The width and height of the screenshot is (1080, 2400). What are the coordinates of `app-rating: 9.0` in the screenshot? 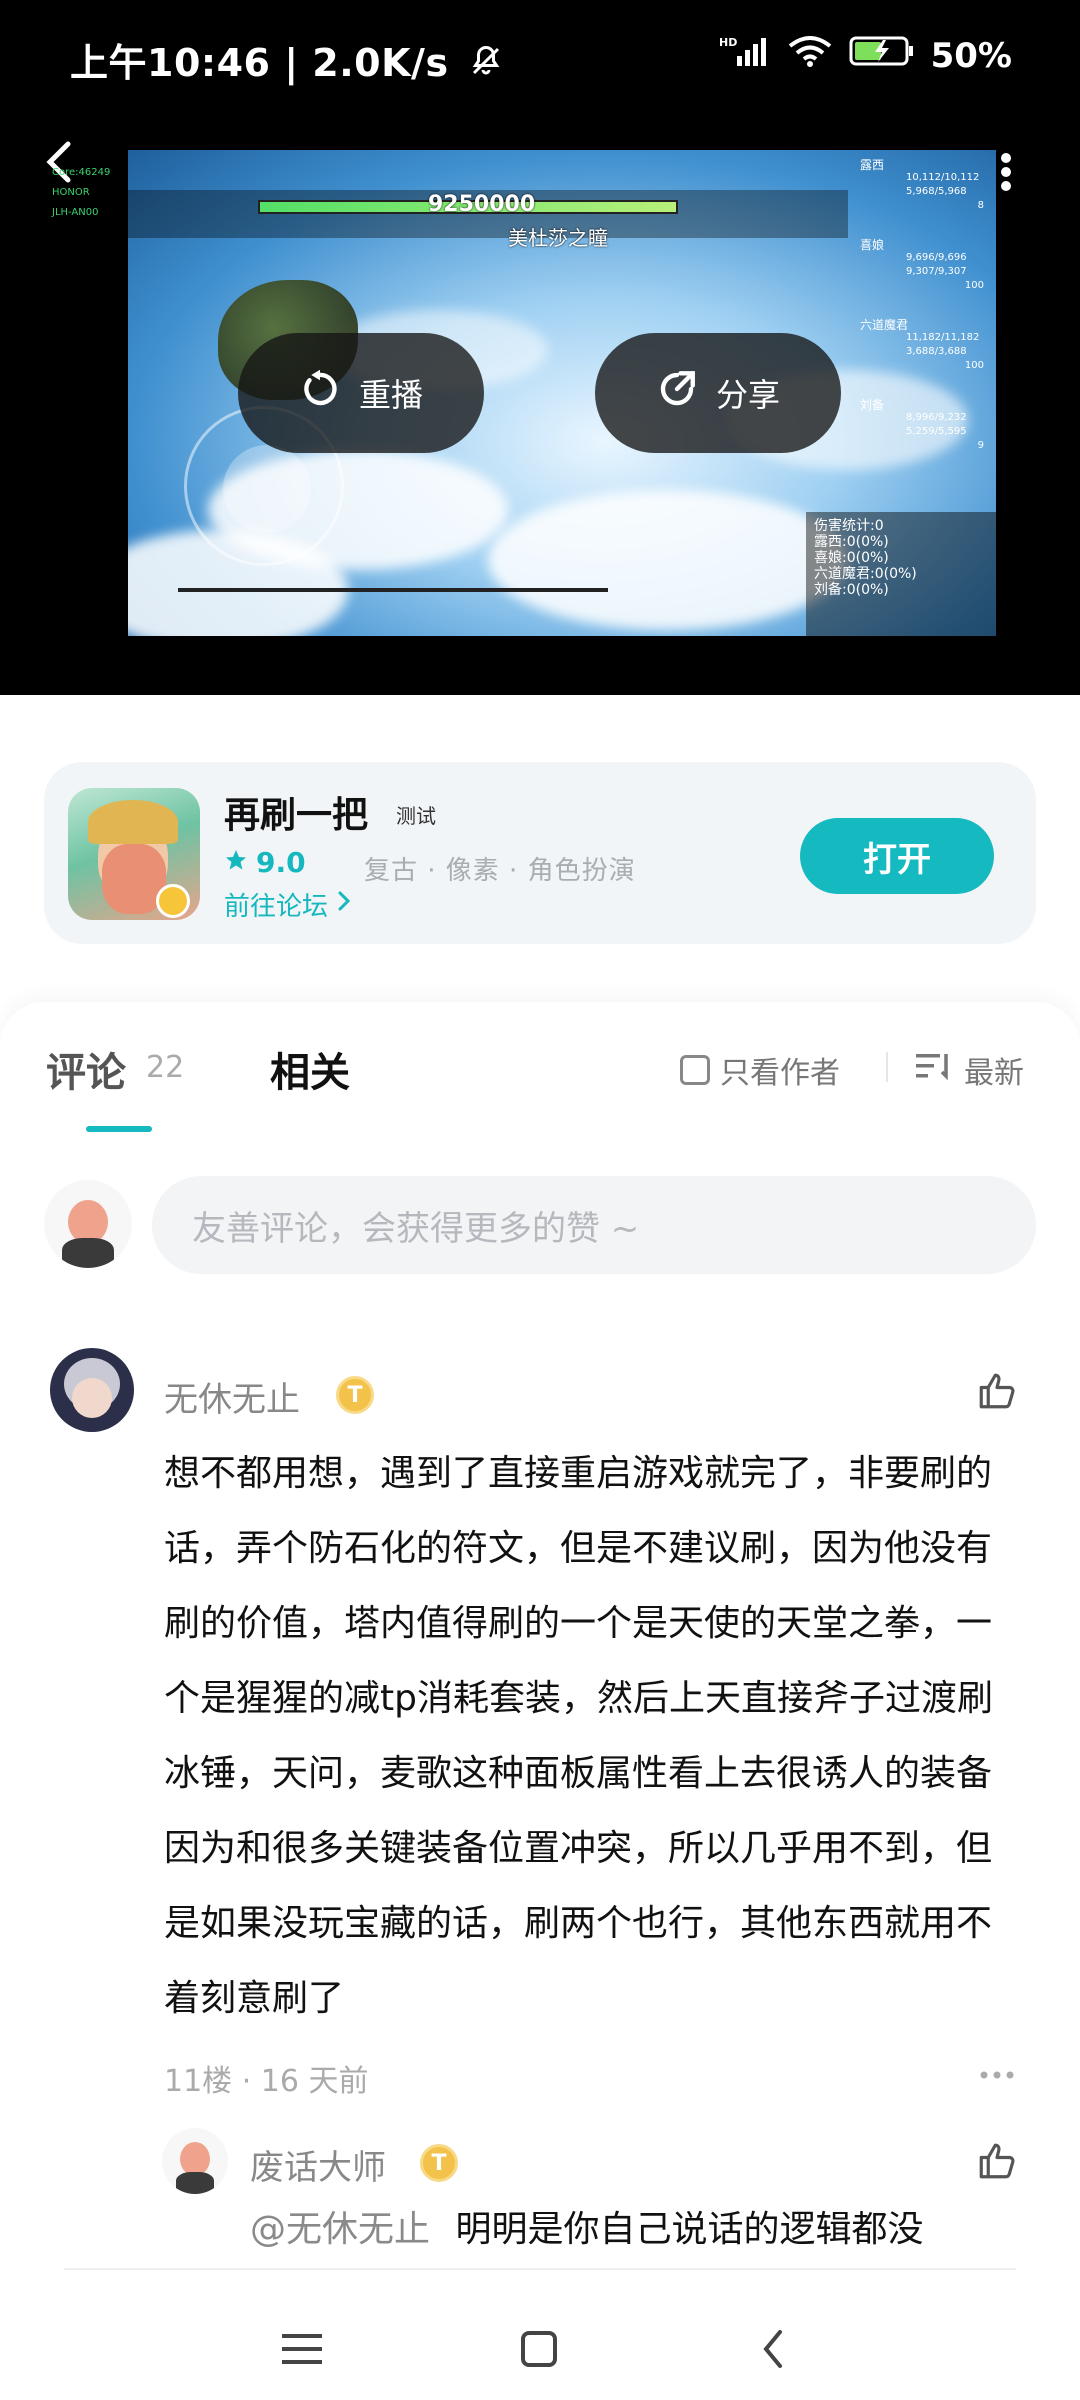 It's located at (265, 862).